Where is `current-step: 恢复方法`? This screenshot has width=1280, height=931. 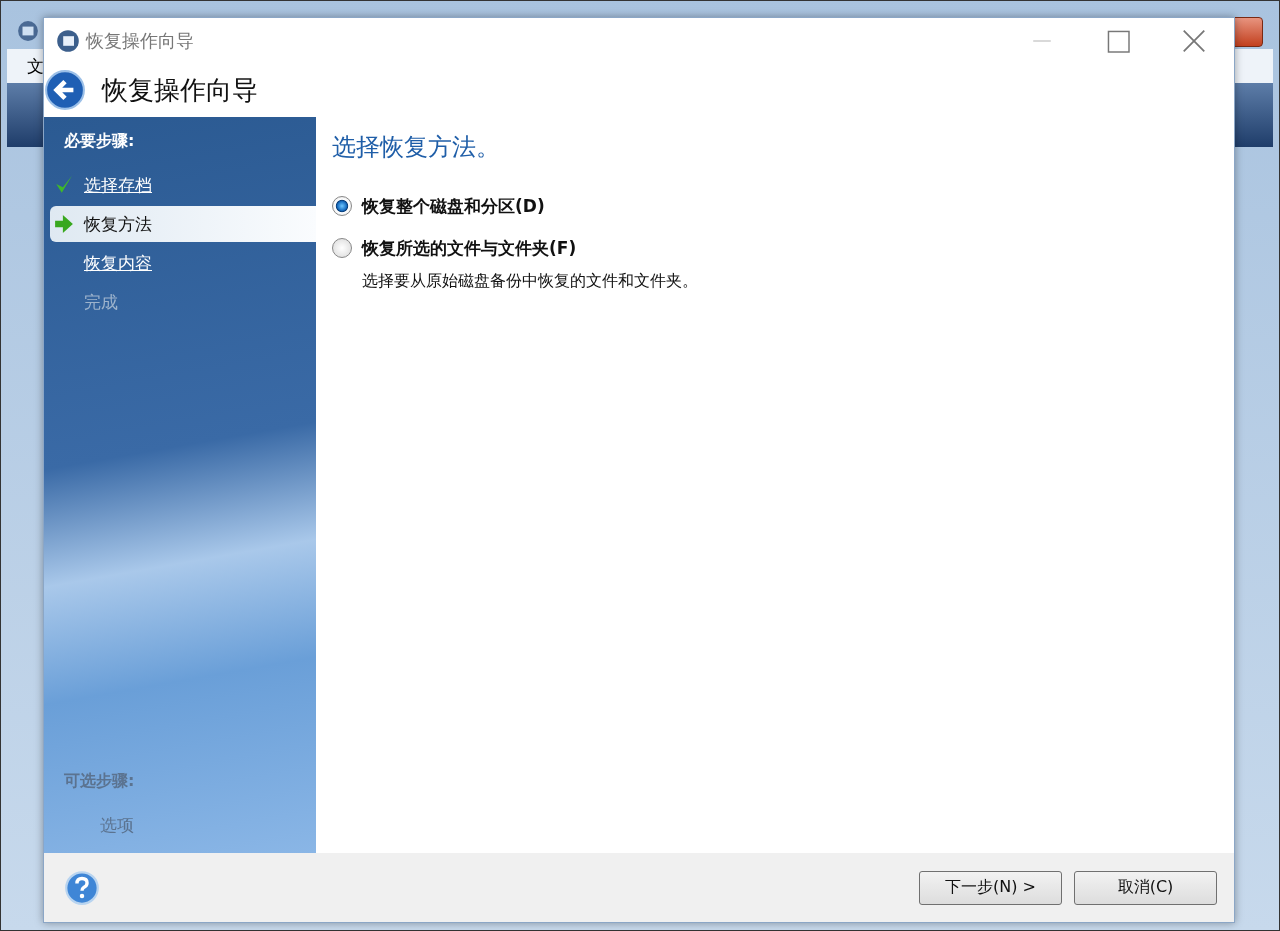 current-step: 恢复方法 is located at coordinates (183, 224).